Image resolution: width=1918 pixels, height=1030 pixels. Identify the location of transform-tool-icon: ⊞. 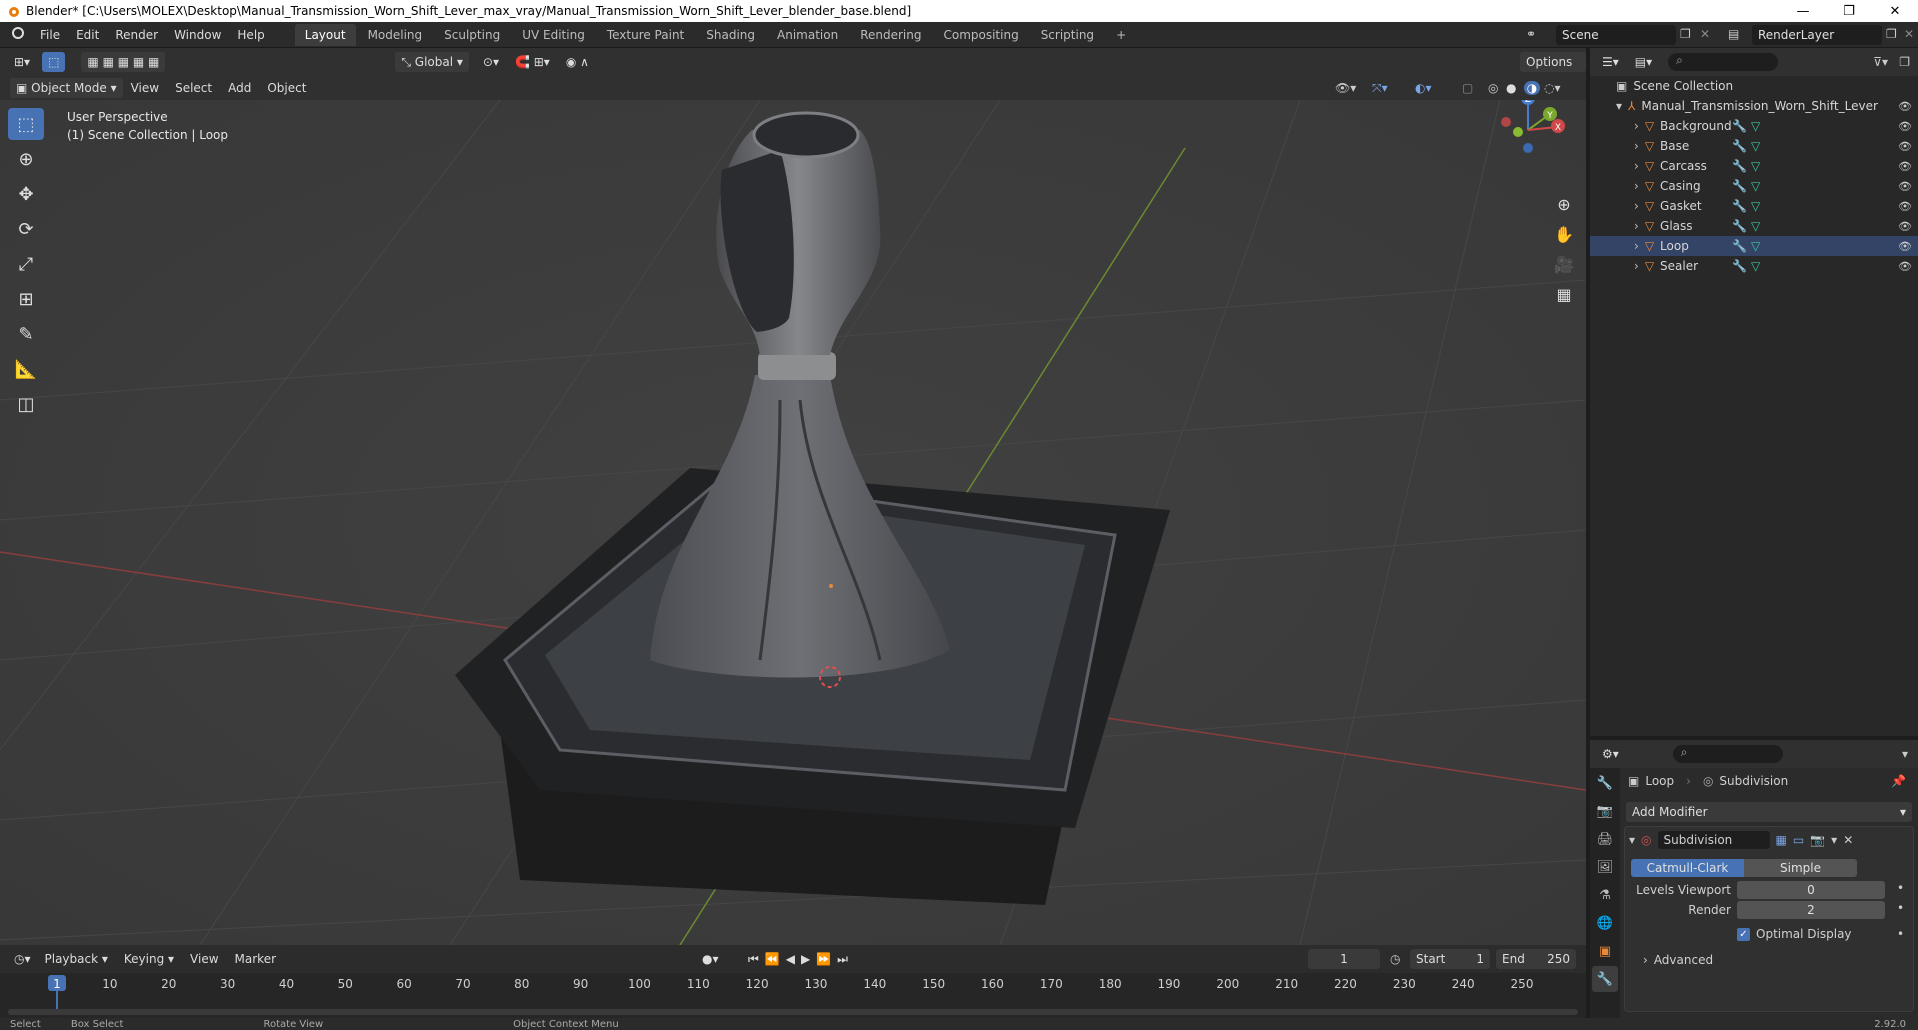
(26, 299).